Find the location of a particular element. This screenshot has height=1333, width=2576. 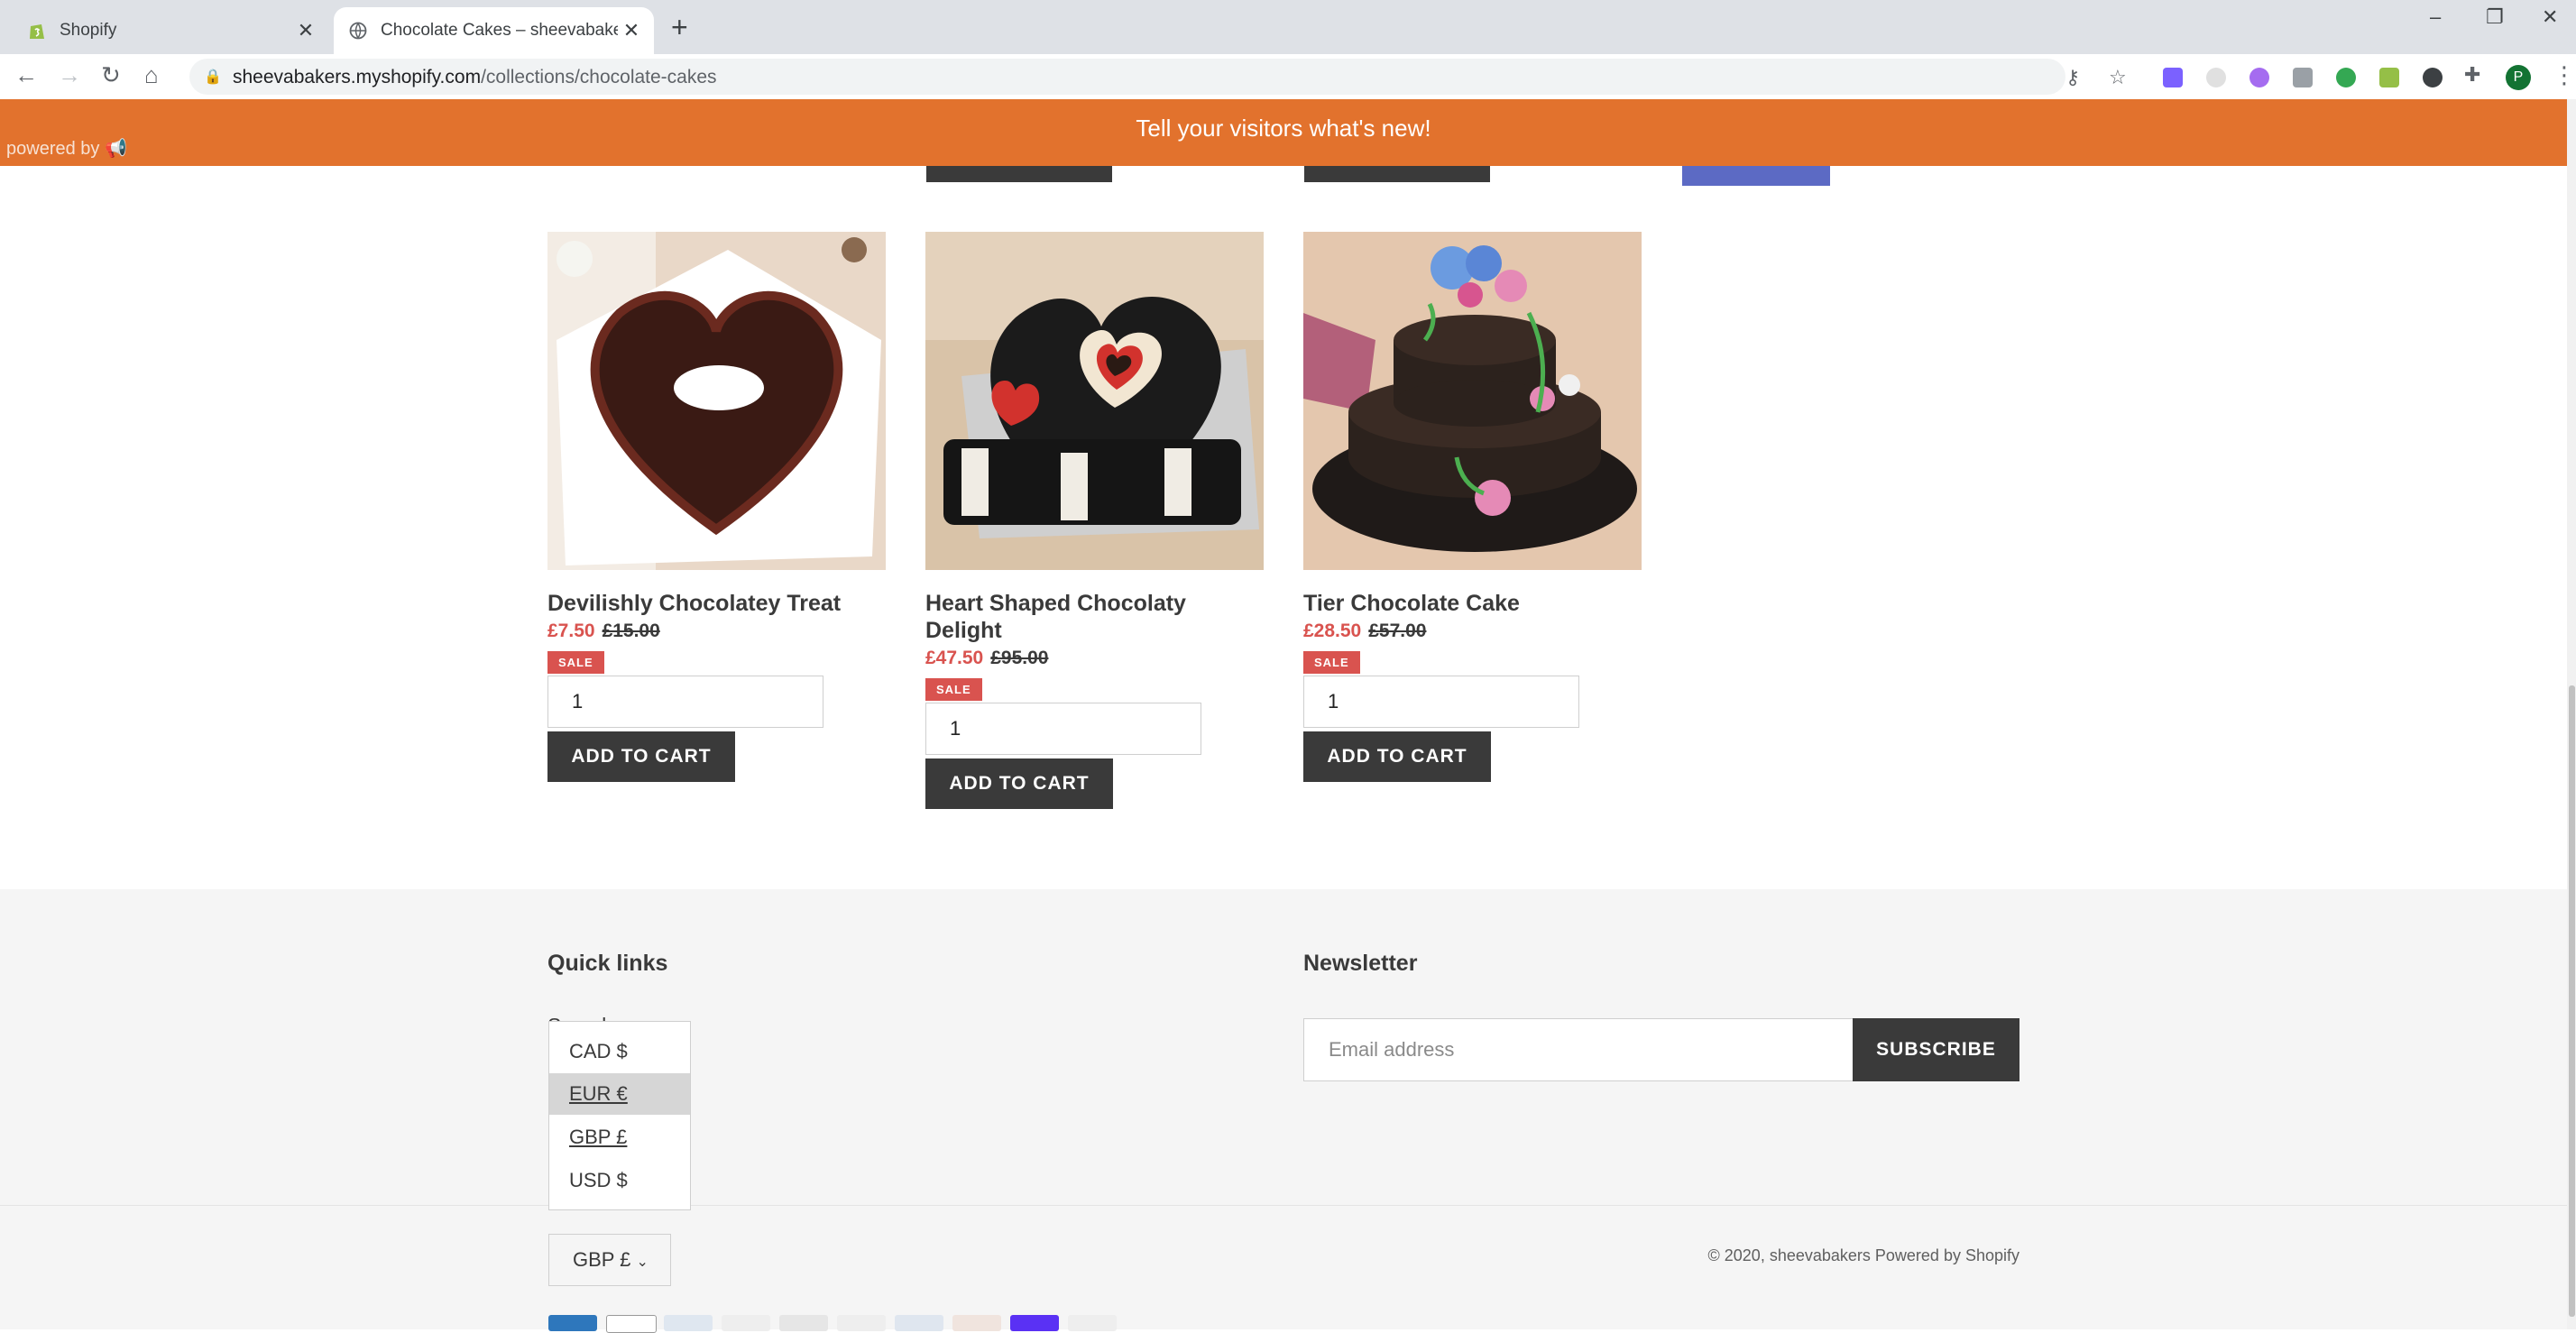

key-icon: ⚷ is located at coordinates (2072, 77).